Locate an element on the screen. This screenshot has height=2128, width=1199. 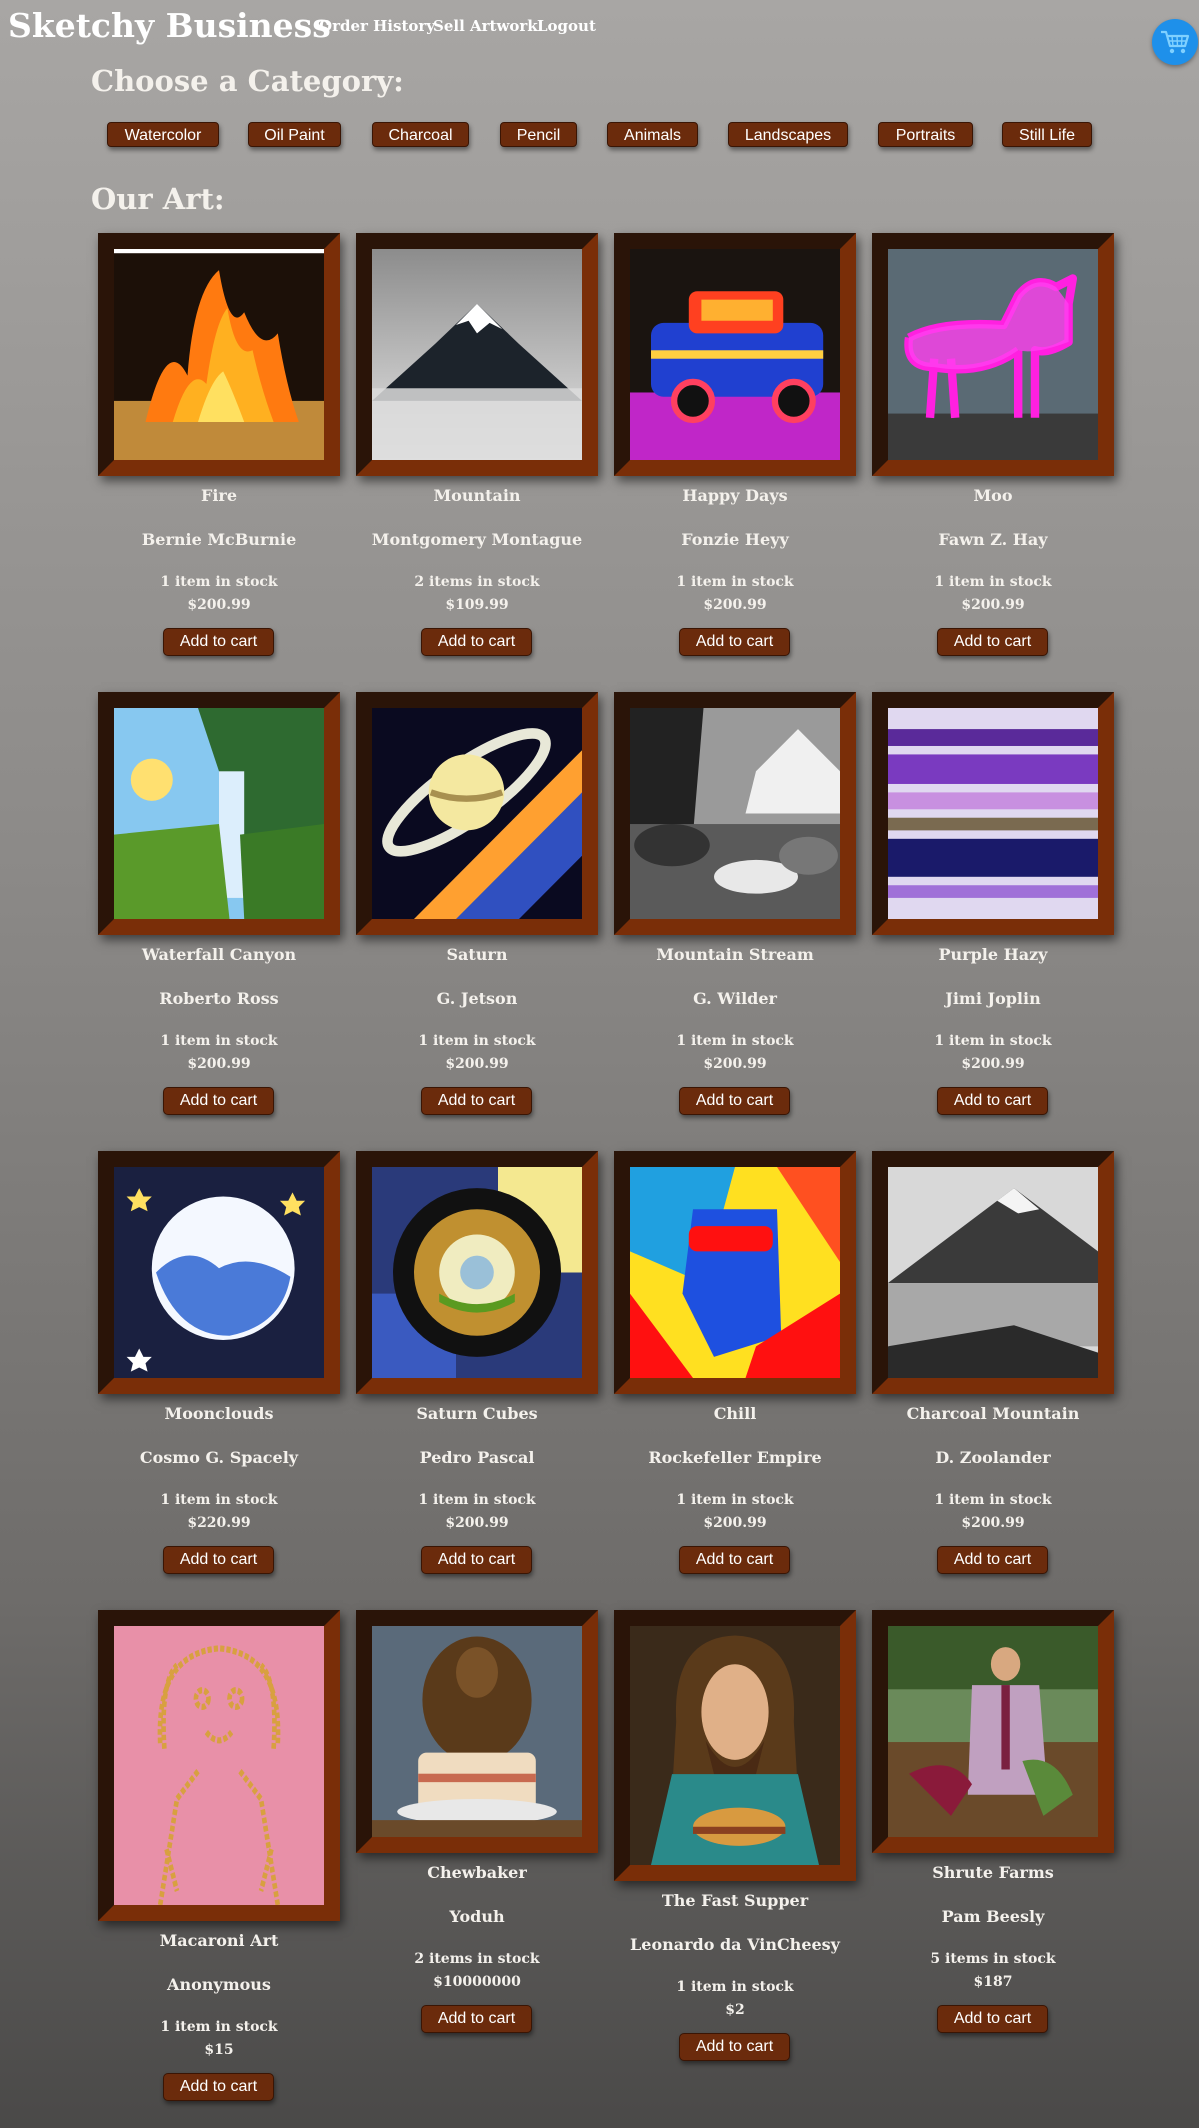
art-title: Macaroni Art is located at coordinates (219, 1940).